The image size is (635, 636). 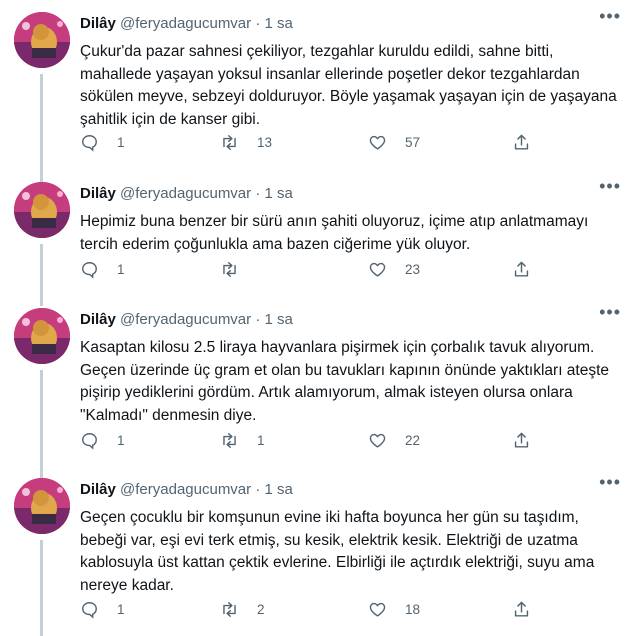 I want to click on retweet-count: 13, so click(x=265, y=142).